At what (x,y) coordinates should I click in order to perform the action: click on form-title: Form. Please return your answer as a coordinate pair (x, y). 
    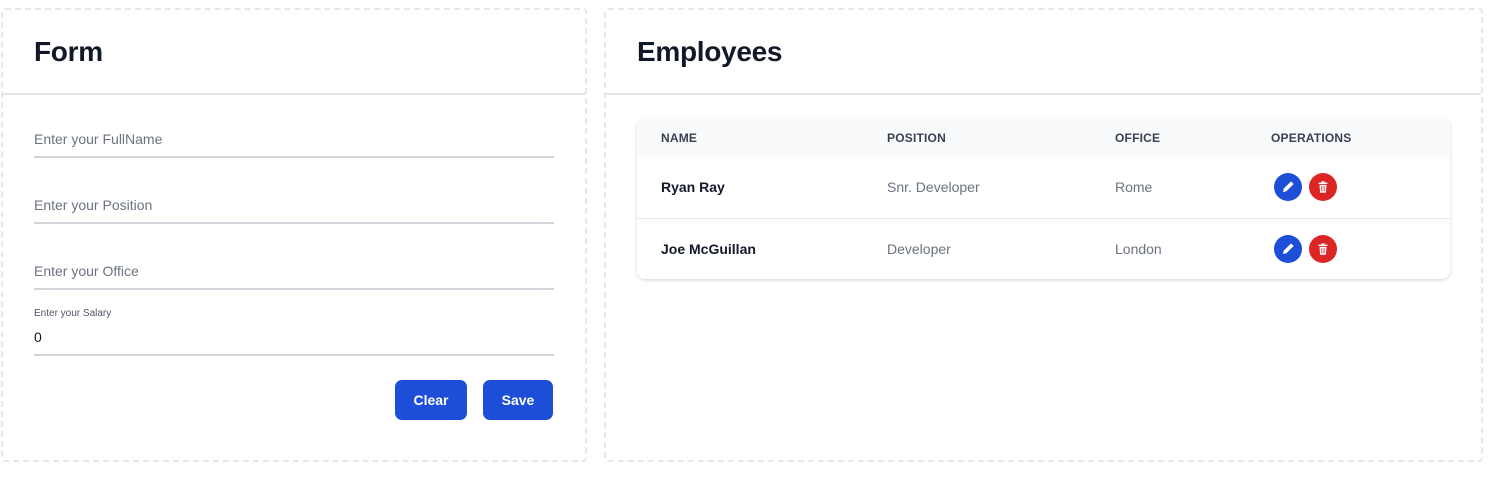
    Looking at the image, I should click on (68, 51).